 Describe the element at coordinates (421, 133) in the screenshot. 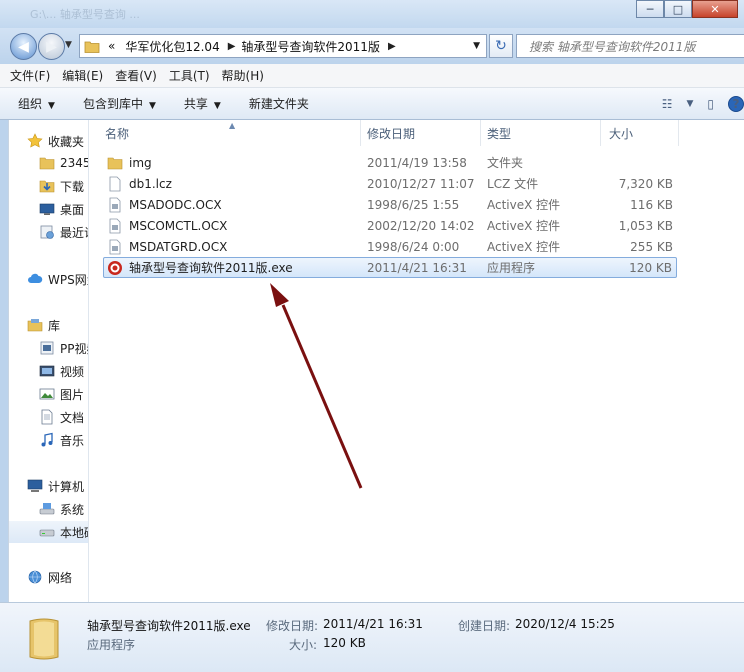

I see `column-header-date: 修改日期` at that location.